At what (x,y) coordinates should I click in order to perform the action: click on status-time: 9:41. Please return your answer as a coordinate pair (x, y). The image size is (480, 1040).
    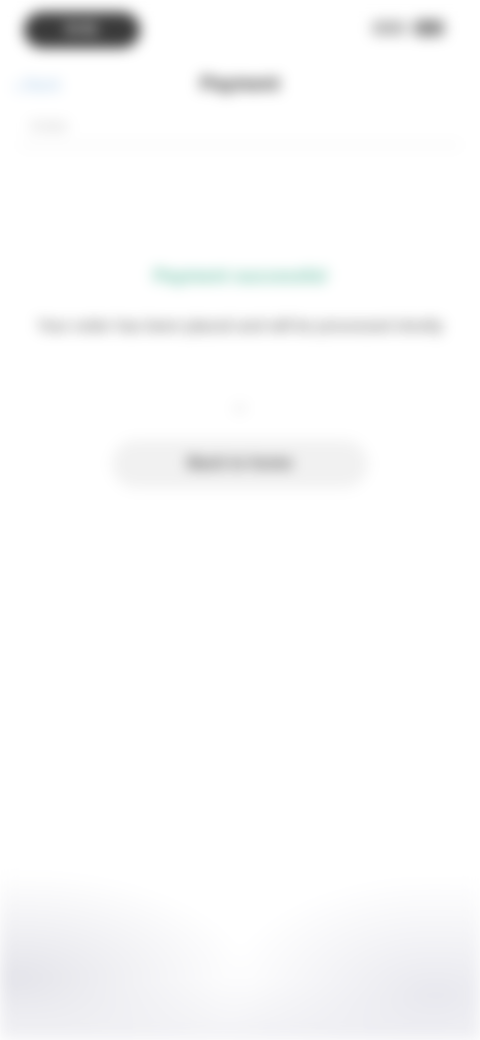
    Looking at the image, I should click on (82, 29).